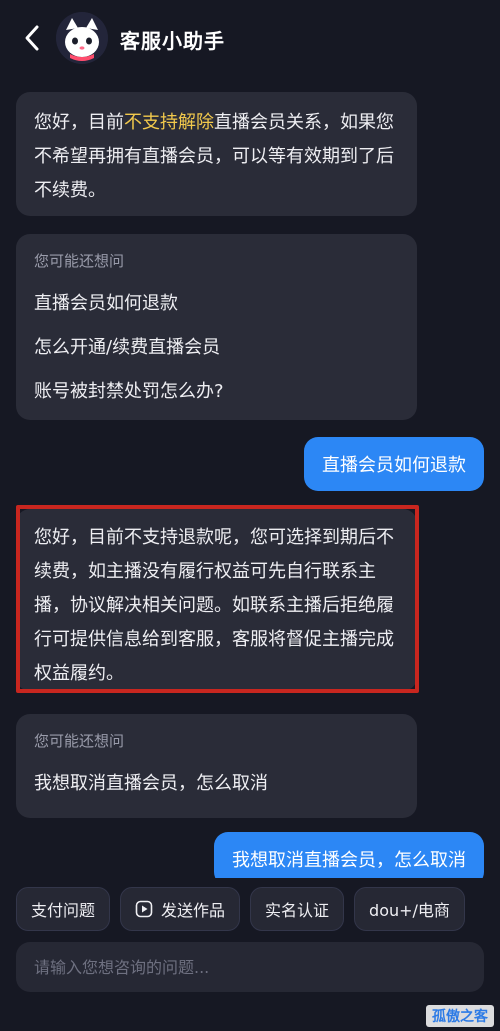  What do you see at coordinates (349, 860) in the screenshot?
I see `message-text: 我想取消直播会员，怎么取消` at bounding box center [349, 860].